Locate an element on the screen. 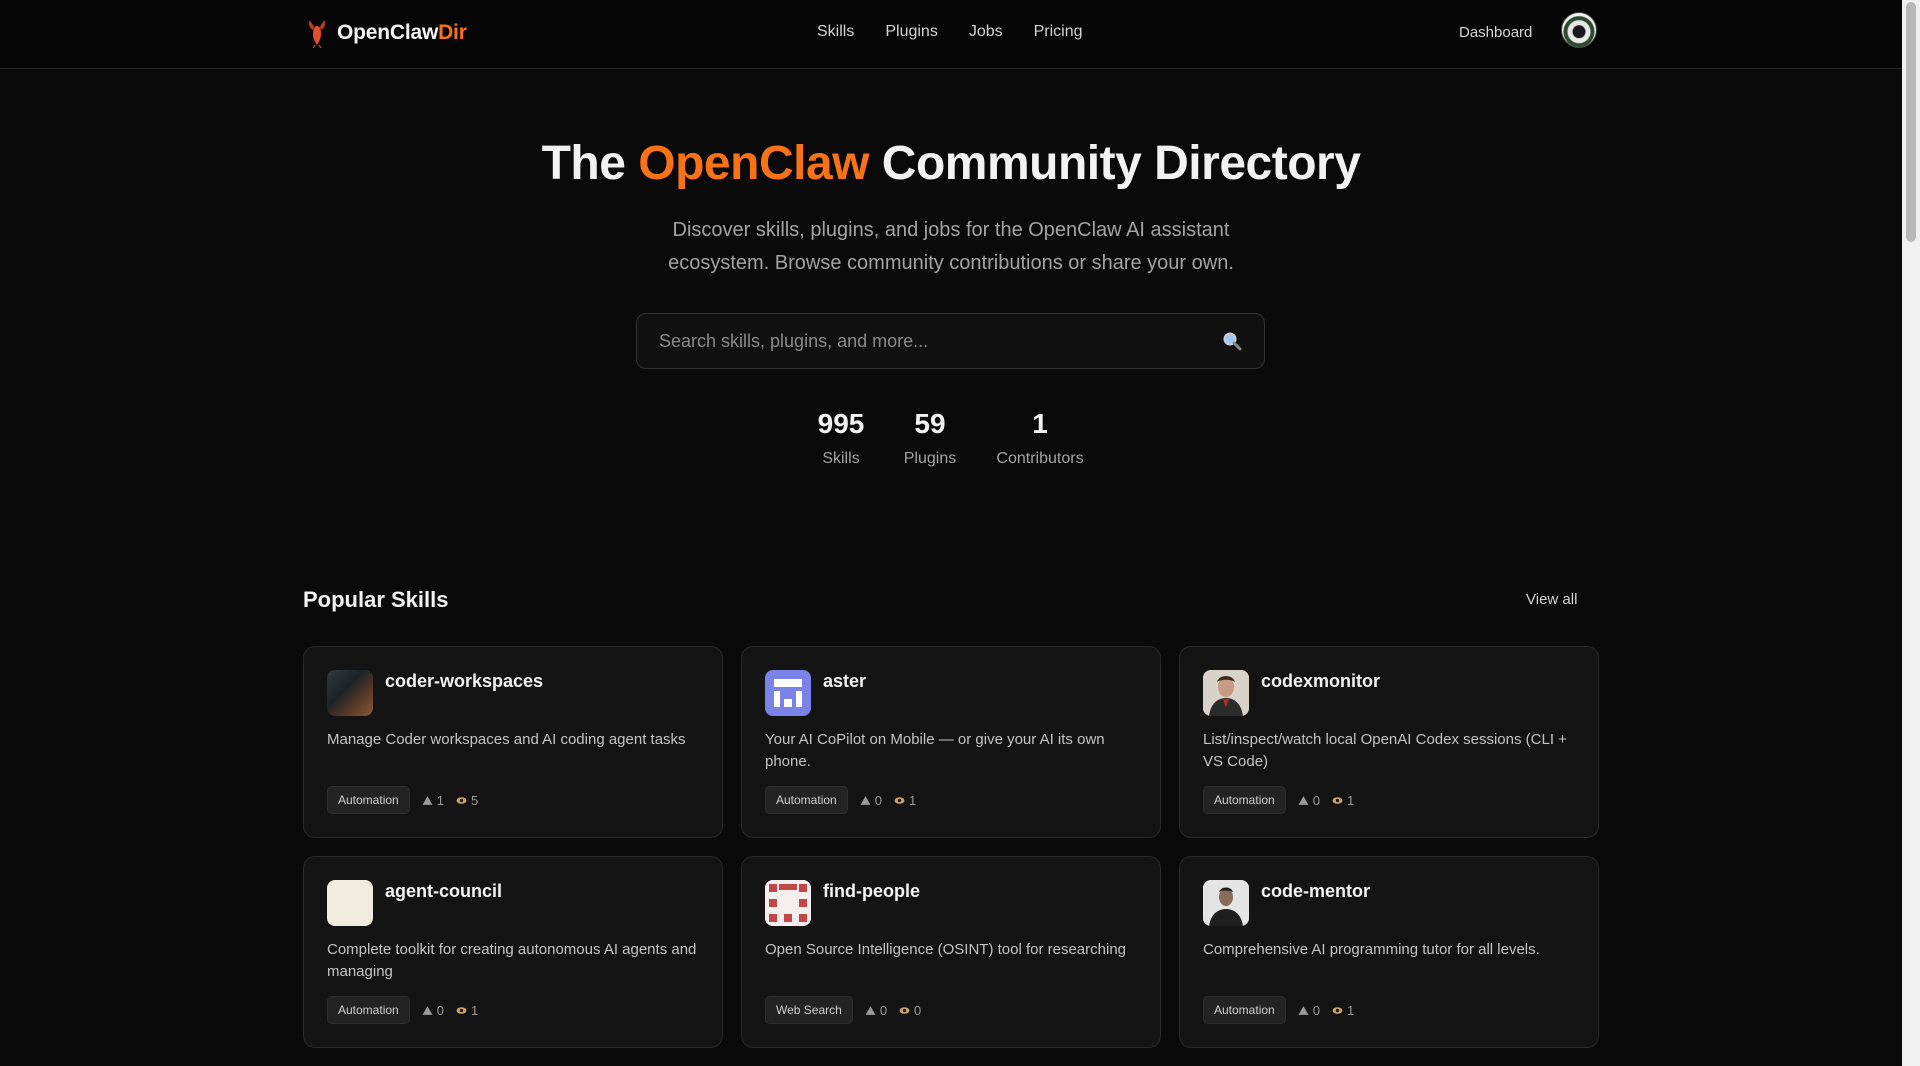 The height and width of the screenshot is (1066, 1920). card-title: code-mentor is located at coordinates (1316, 891).